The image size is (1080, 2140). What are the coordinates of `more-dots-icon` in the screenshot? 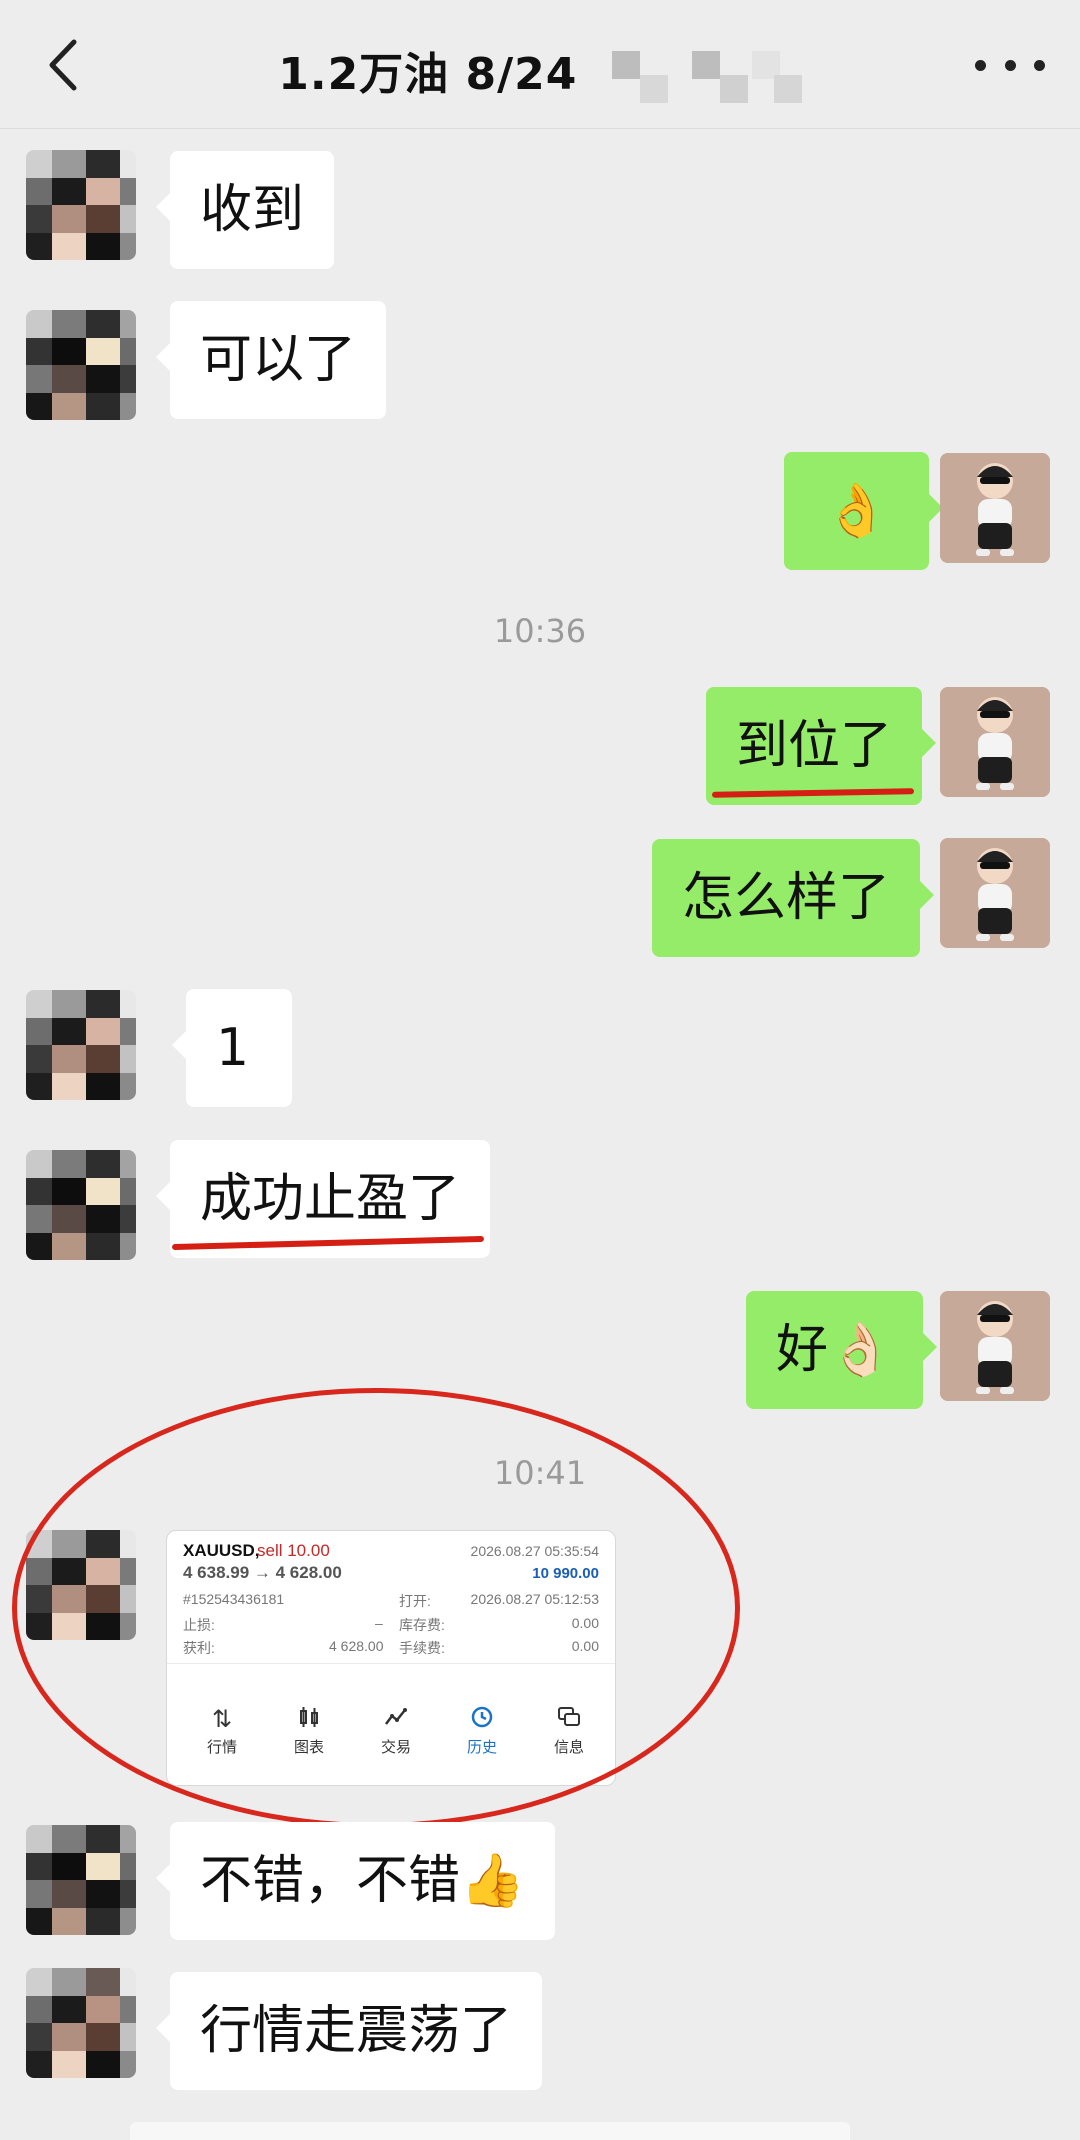 It's located at (980, 65).